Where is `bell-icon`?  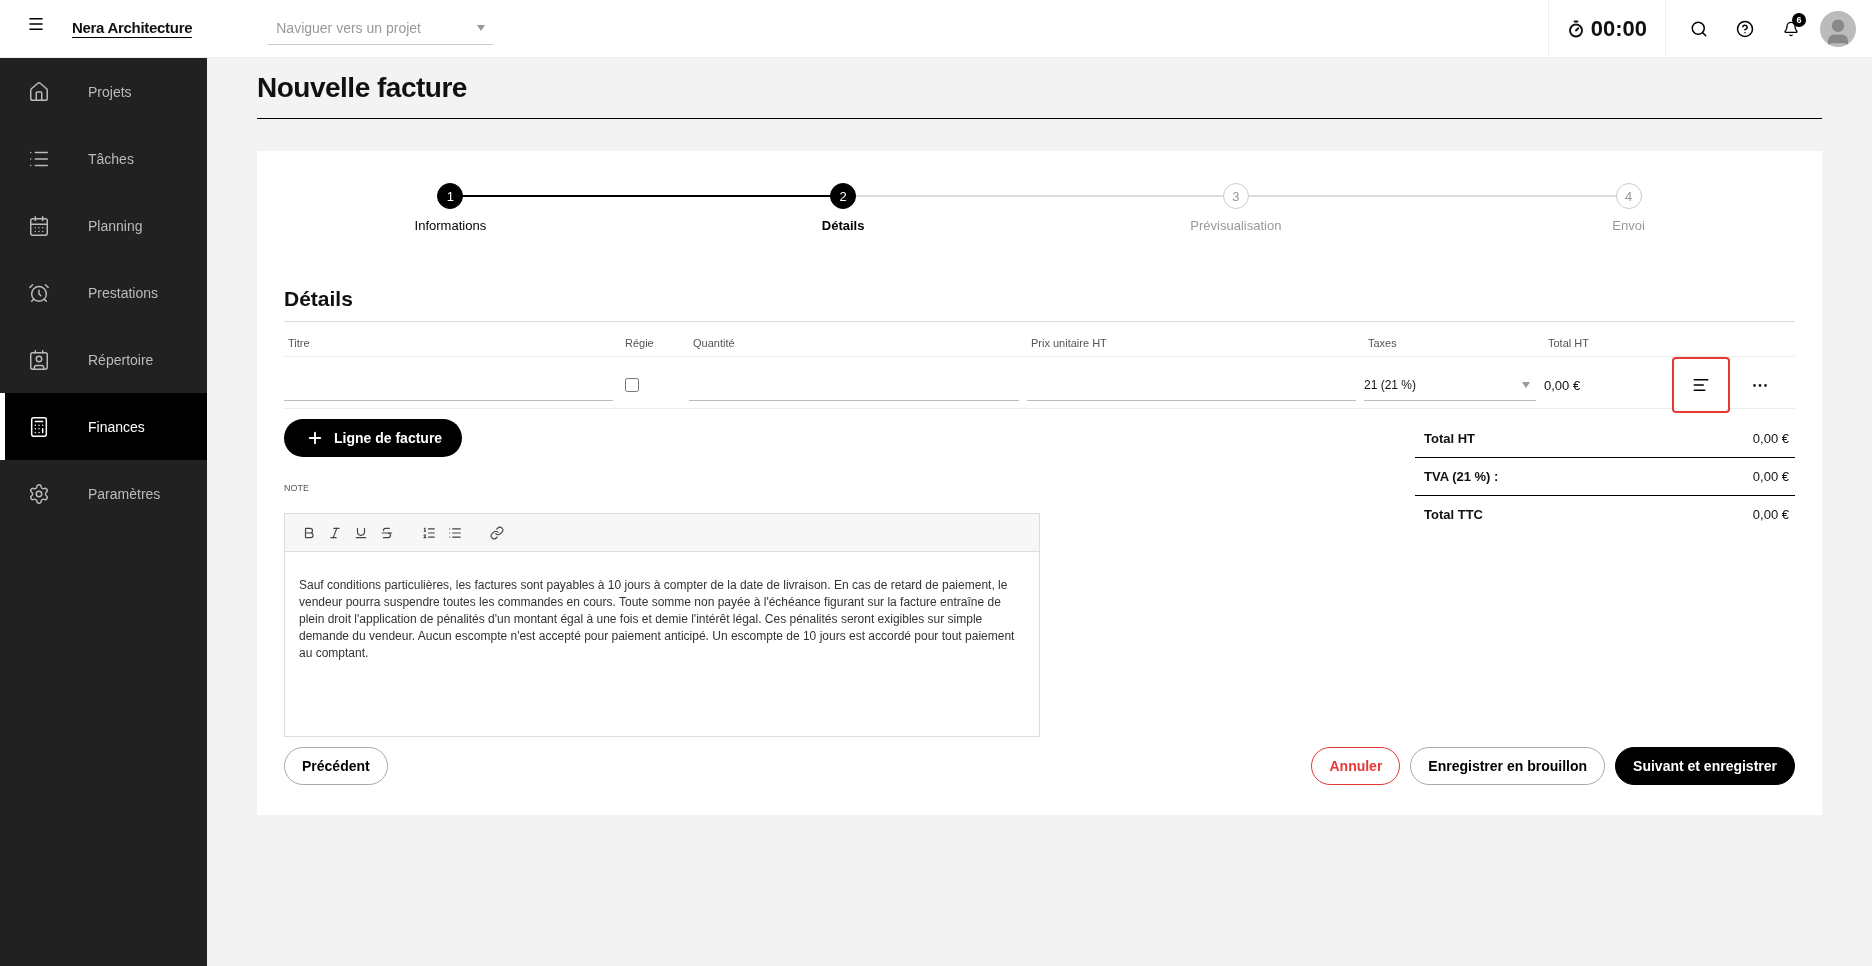 bell-icon is located at coordinates (1791, 28).